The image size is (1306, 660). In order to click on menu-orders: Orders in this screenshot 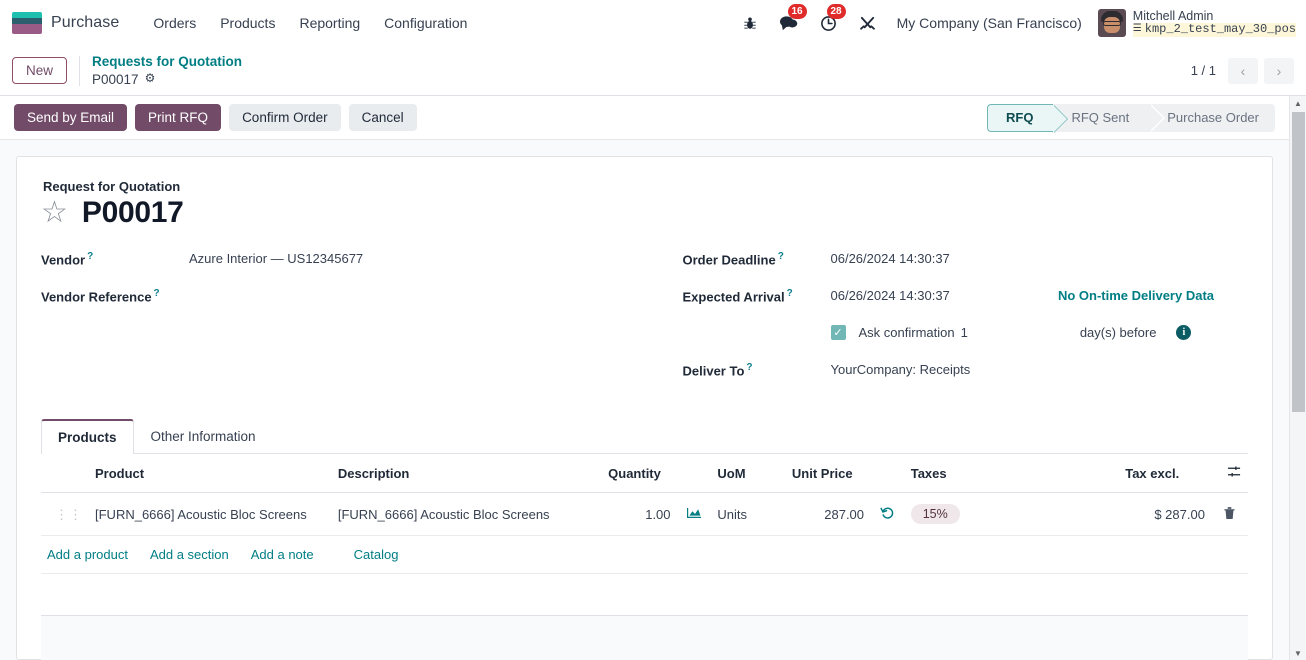, I will do `click(174, 23)`.